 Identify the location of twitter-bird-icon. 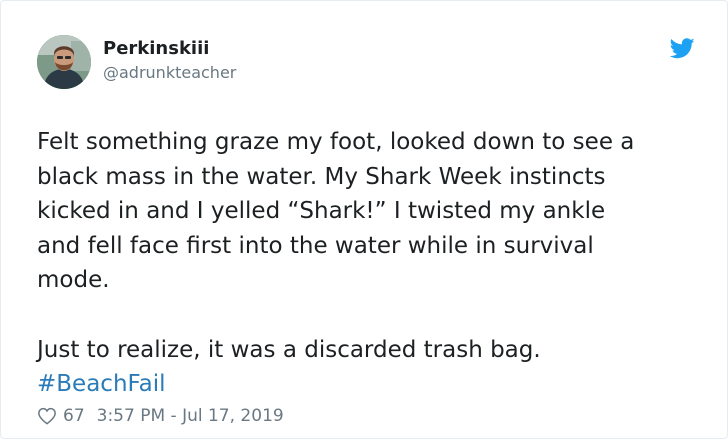
(682, 48).